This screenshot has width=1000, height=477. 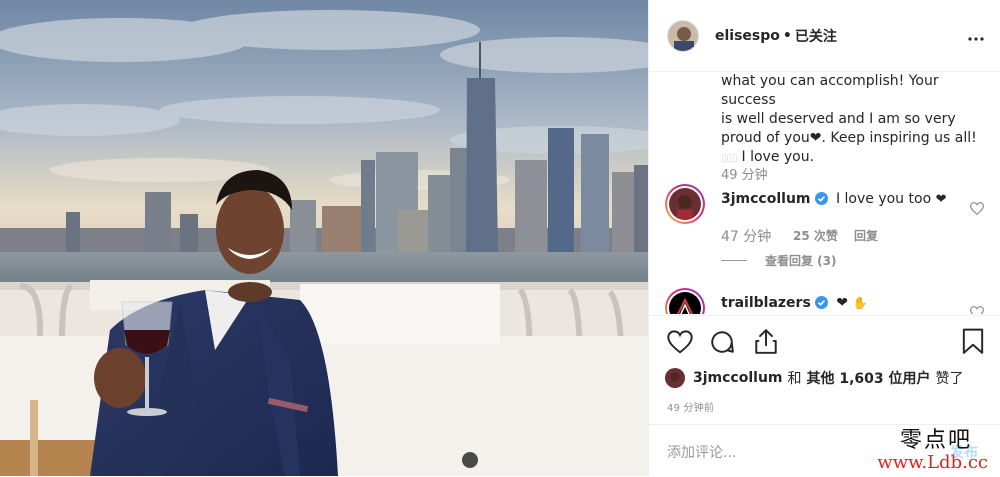 What do you see at coordinates (744, 175) in the screenshot?
I see `caption-time: 49 分钟` at bounding box center [744, 175].